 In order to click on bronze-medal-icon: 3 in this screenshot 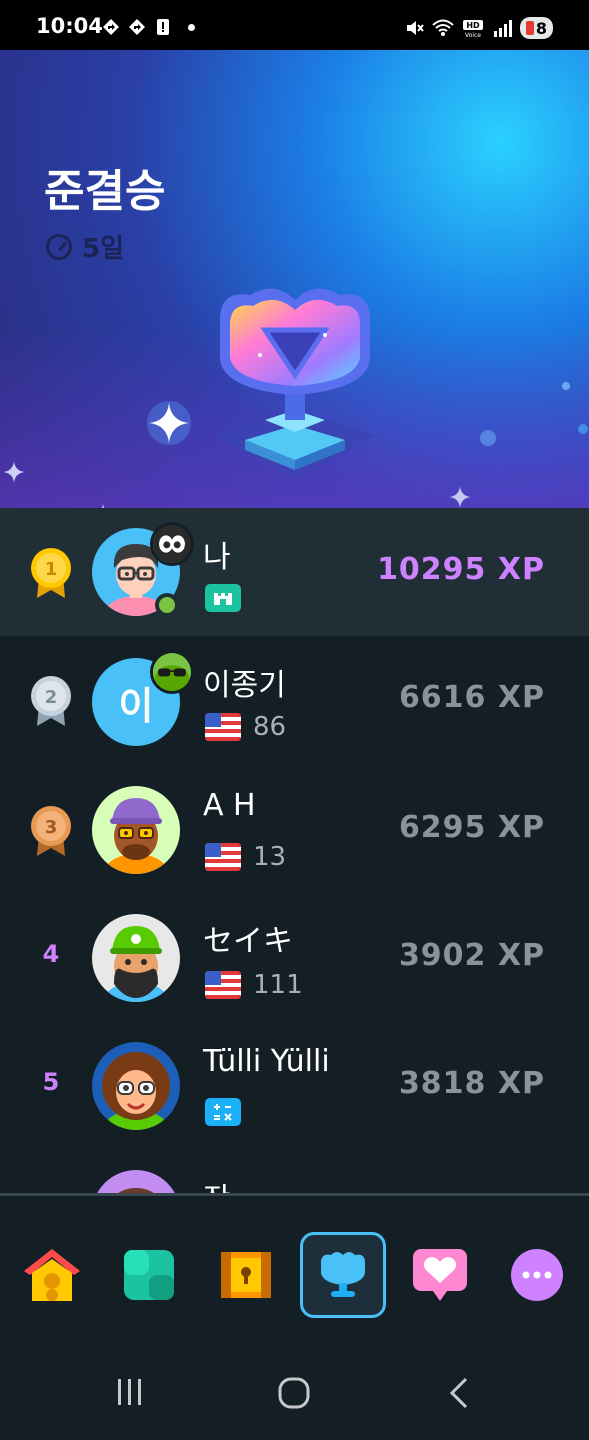, I will do `click(51, 831)`.